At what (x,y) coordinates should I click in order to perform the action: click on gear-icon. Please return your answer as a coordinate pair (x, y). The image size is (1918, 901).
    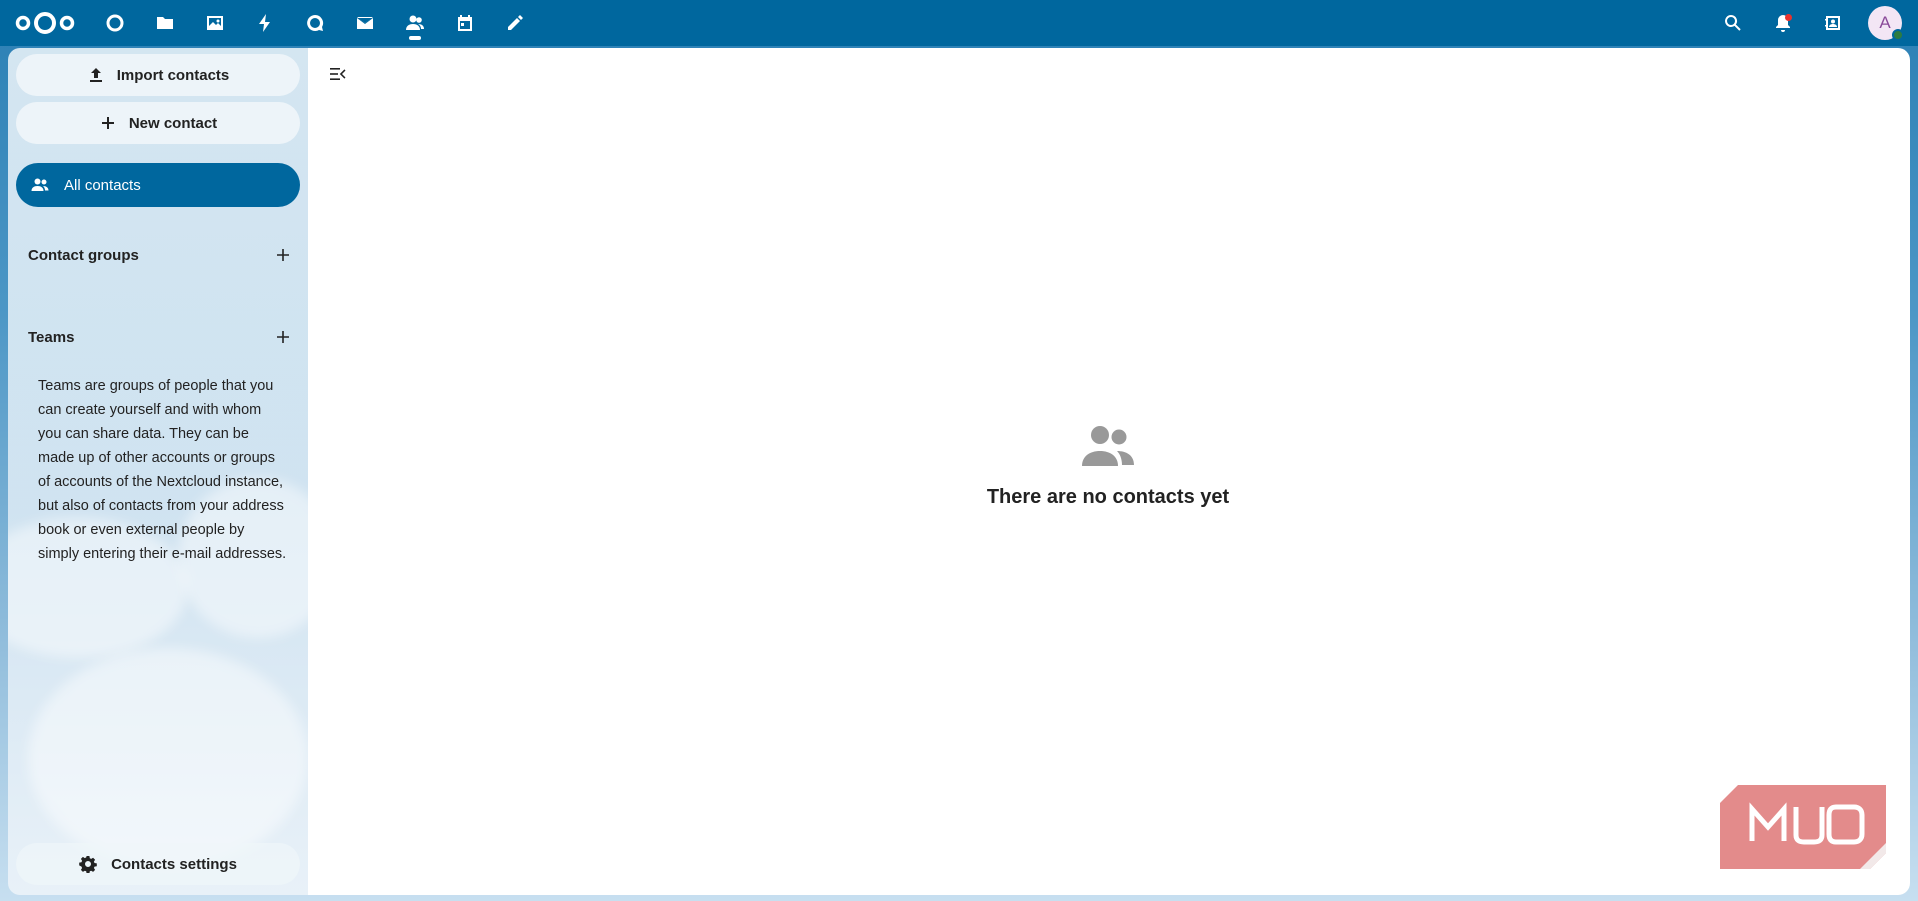
    Looking at the image, I should click on (88, 864).